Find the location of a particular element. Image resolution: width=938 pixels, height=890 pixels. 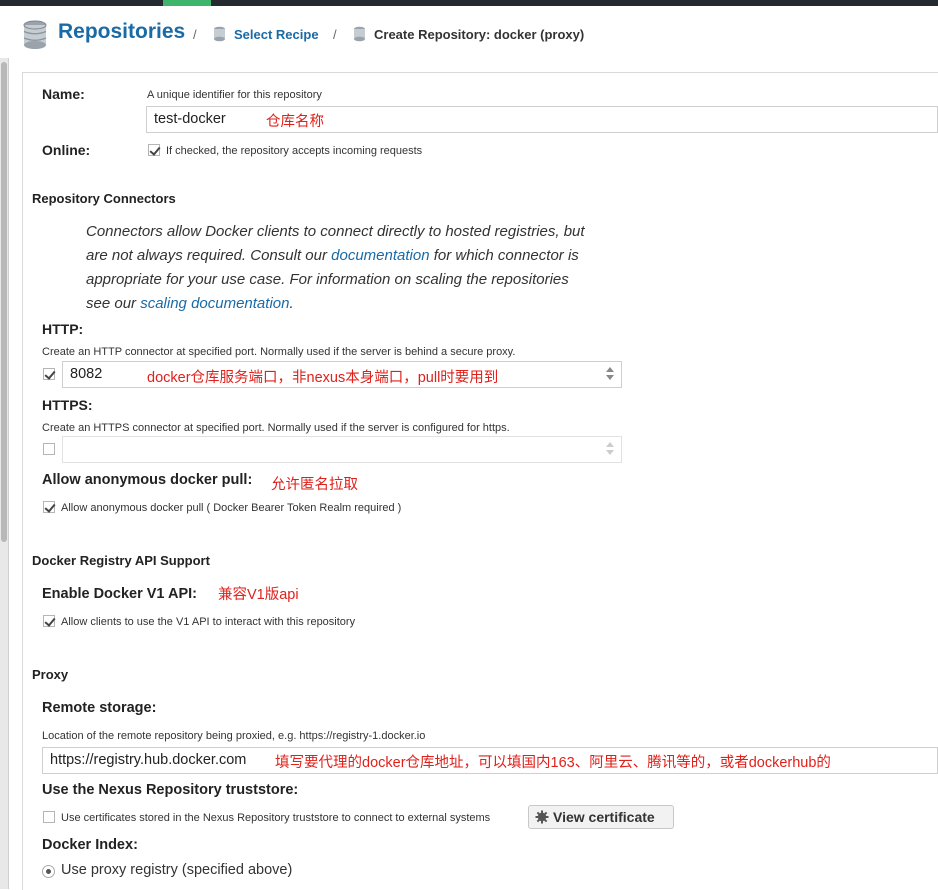

connectors-desc-text: . is located at coordinates (291, 303).